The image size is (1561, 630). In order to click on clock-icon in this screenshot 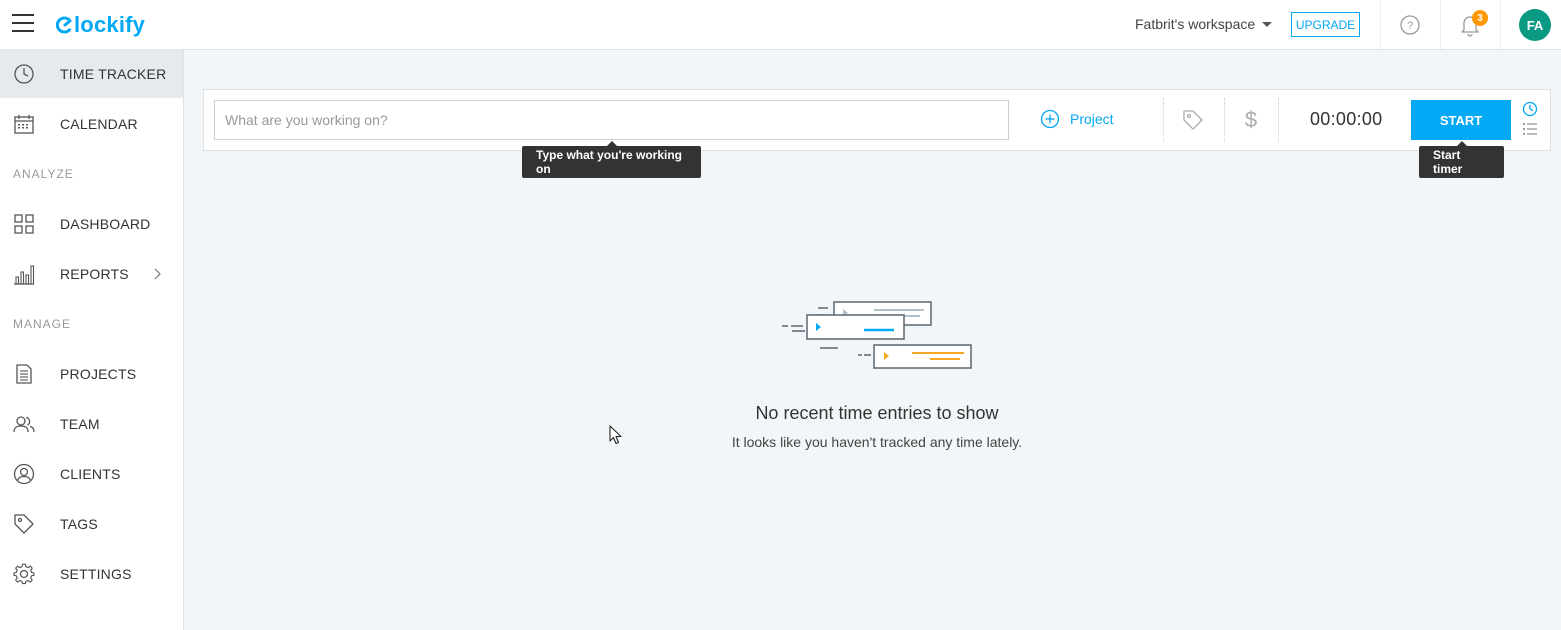, I will do `click(24, 74)`.